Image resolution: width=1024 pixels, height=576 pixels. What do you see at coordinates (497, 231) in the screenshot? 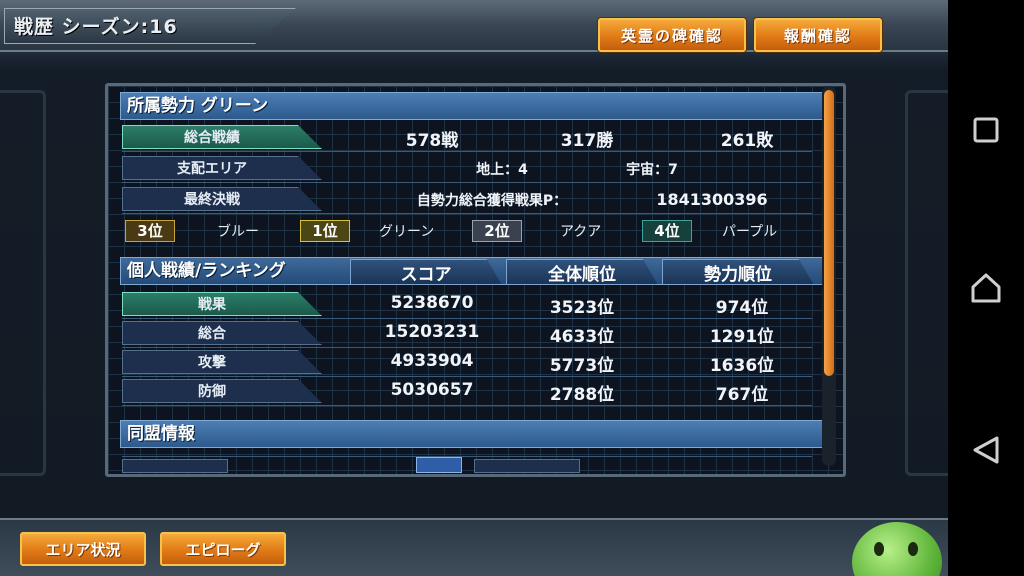
I see `rank-badge-aqua: 2位` at bounding box center [497, 231].